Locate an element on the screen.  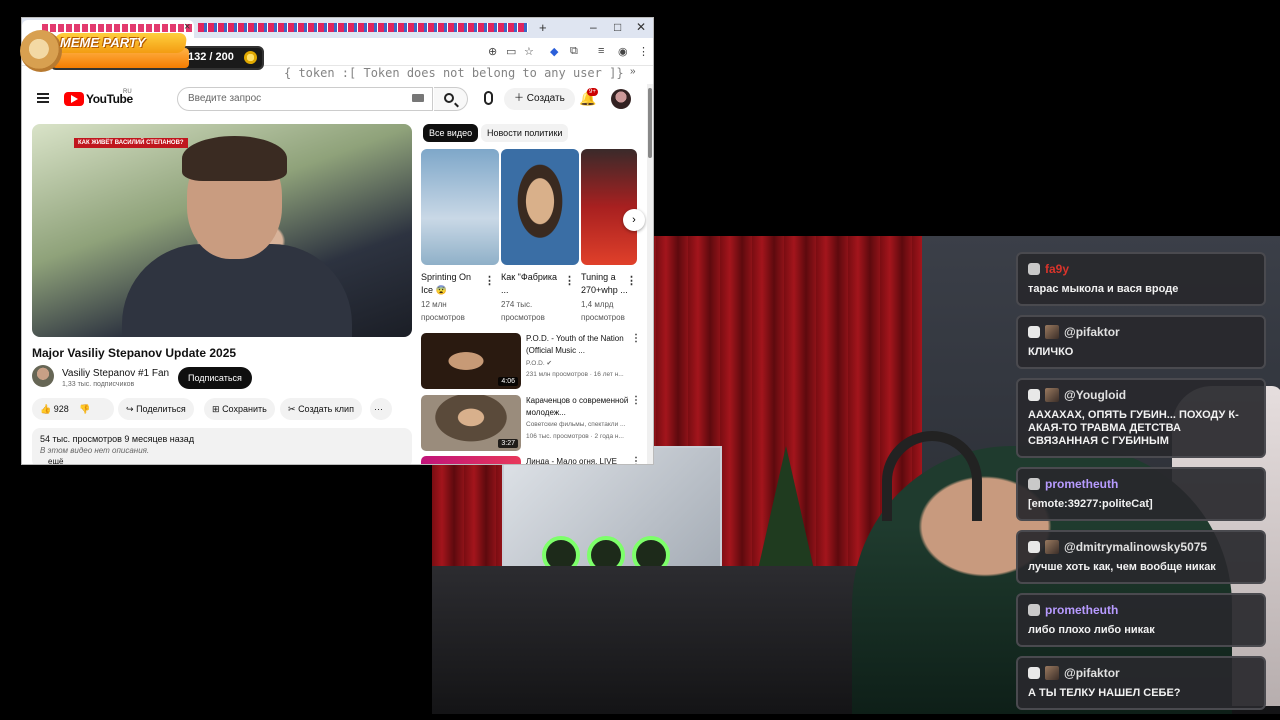
views-and-date: 54 тыс. просмотров 9 месяцев назад is located at coordinates (117, 439).